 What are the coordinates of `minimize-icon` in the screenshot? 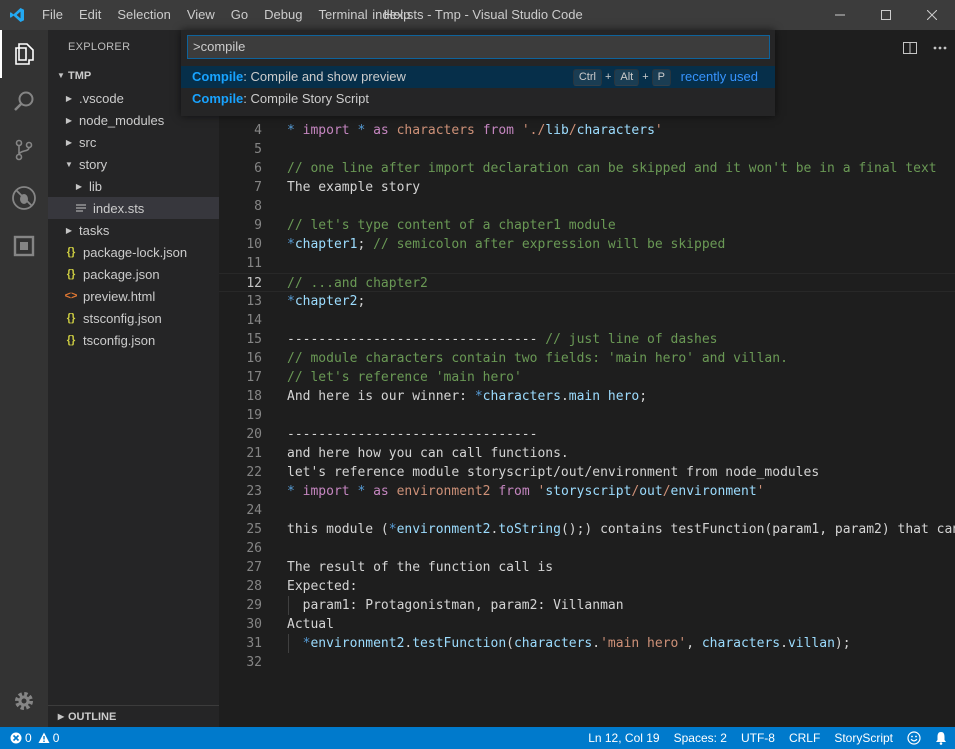 It's located at (840, 15).